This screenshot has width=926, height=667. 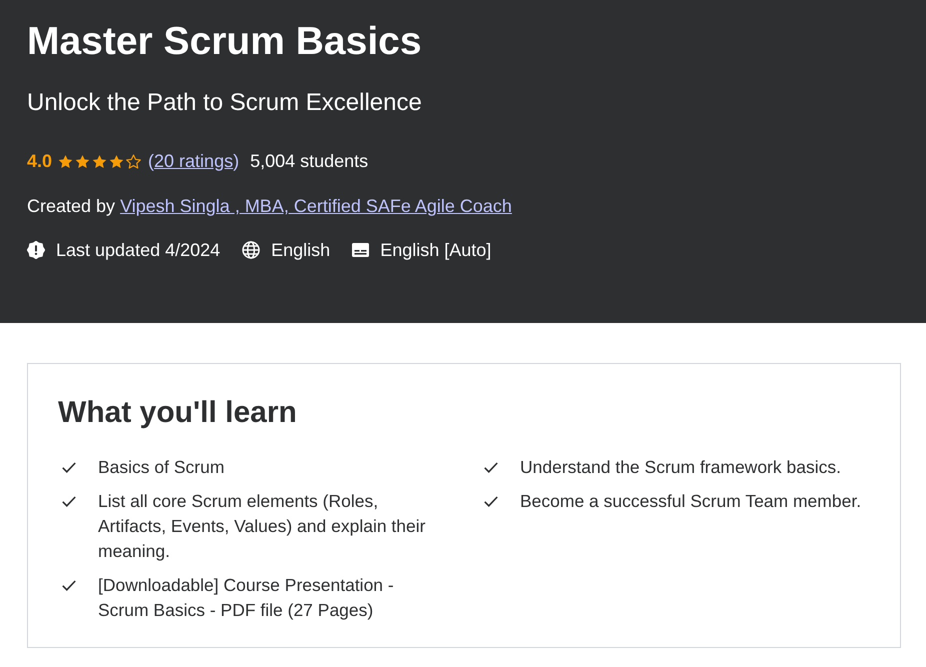 What do you see at coordinates (246, 597) in the screenshot?
I see `learn-item-text: [Downloadable] Course Presentation - Scrum Basics - PDF file (27 Pages)` at bounding box center [246, 597].